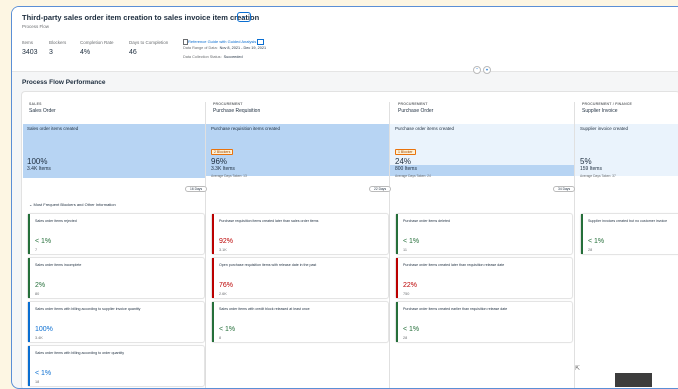 The height and width of the screenshot is (389, 678). I want to click on step-category: SALES, so click(35, 104).